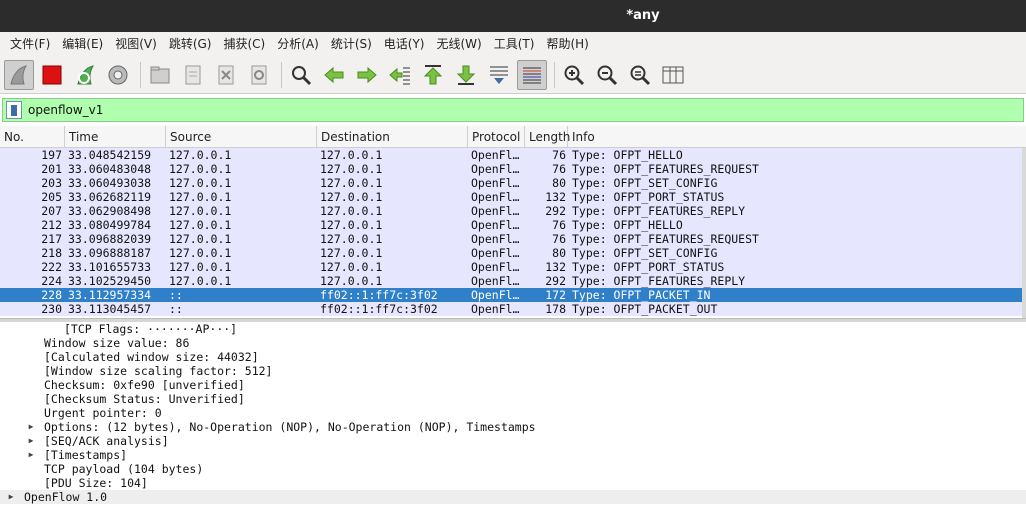 This screenshot has width=1026, height=516. Describe the element at coordinates (298, 44) in the screenshot. I see `menu-item: 分析(A)` at that location.